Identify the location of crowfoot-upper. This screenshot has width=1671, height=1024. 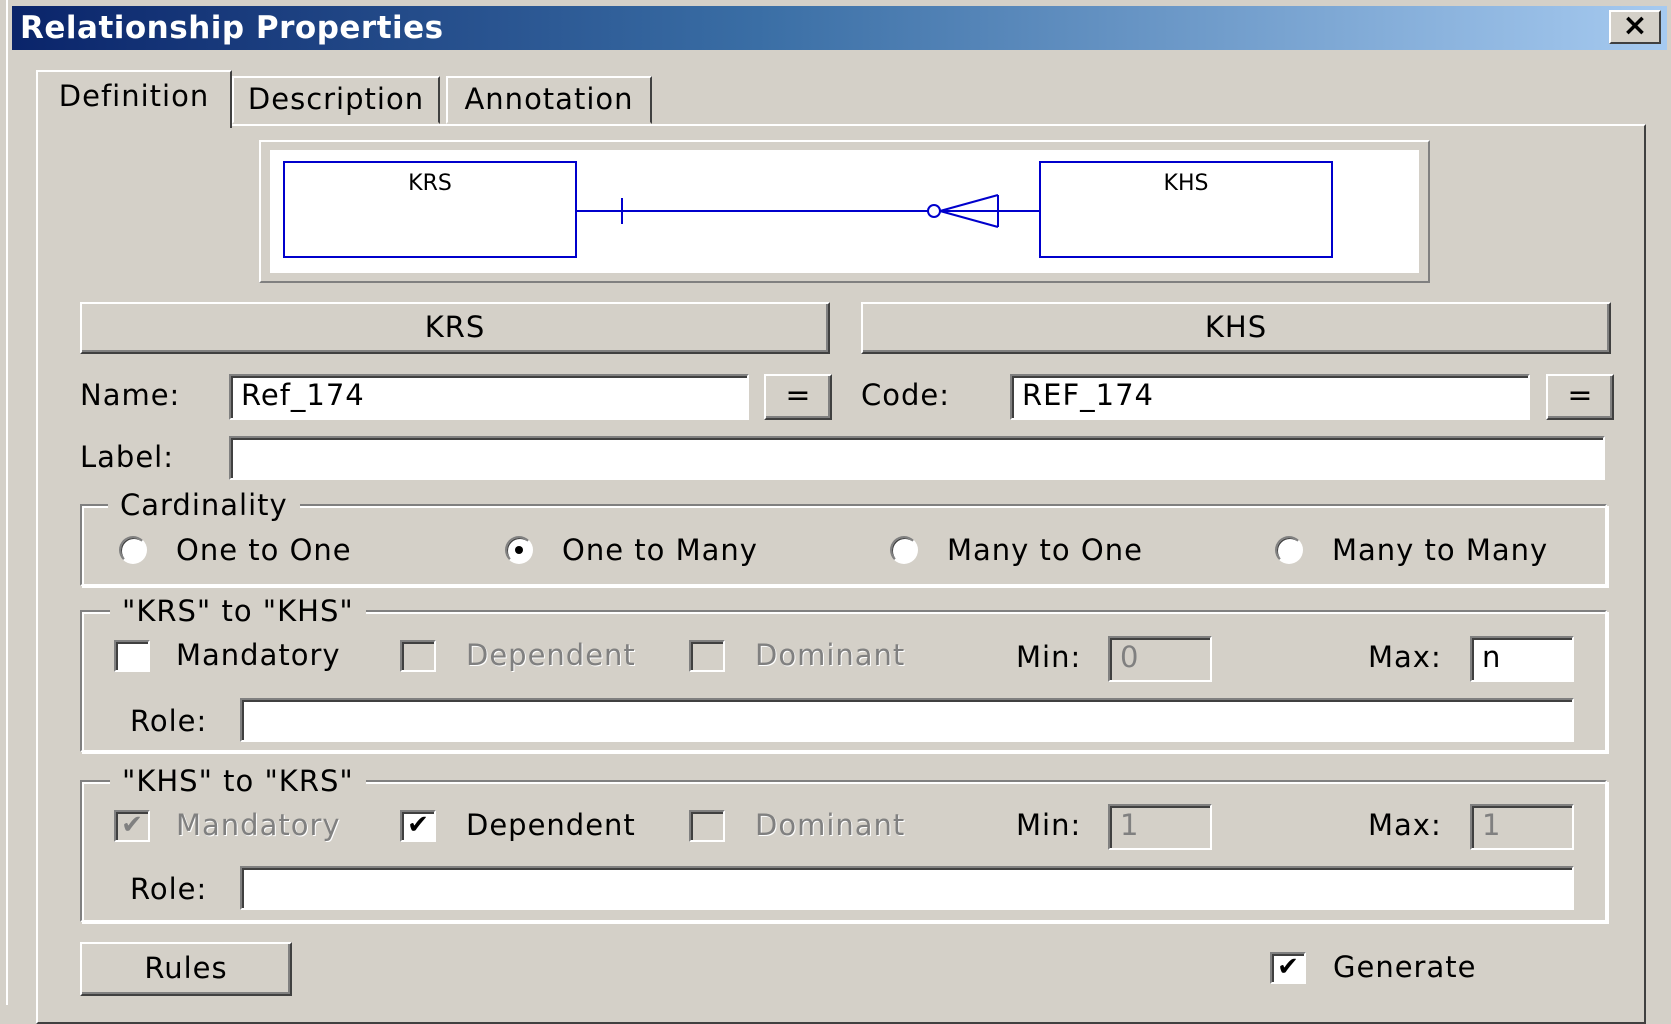
(969, 203).